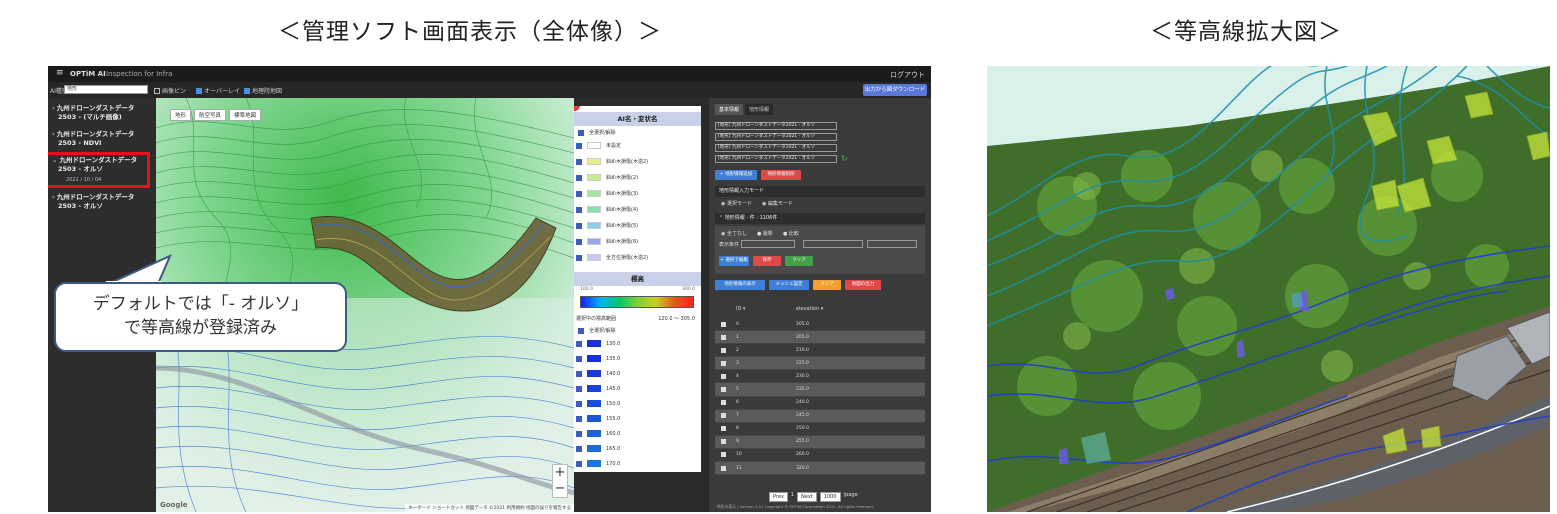 Image resolution: width=1557 pixels, height=514 pixels. I want to click on elevation-legend-item: 135.0, so click(637, 358).